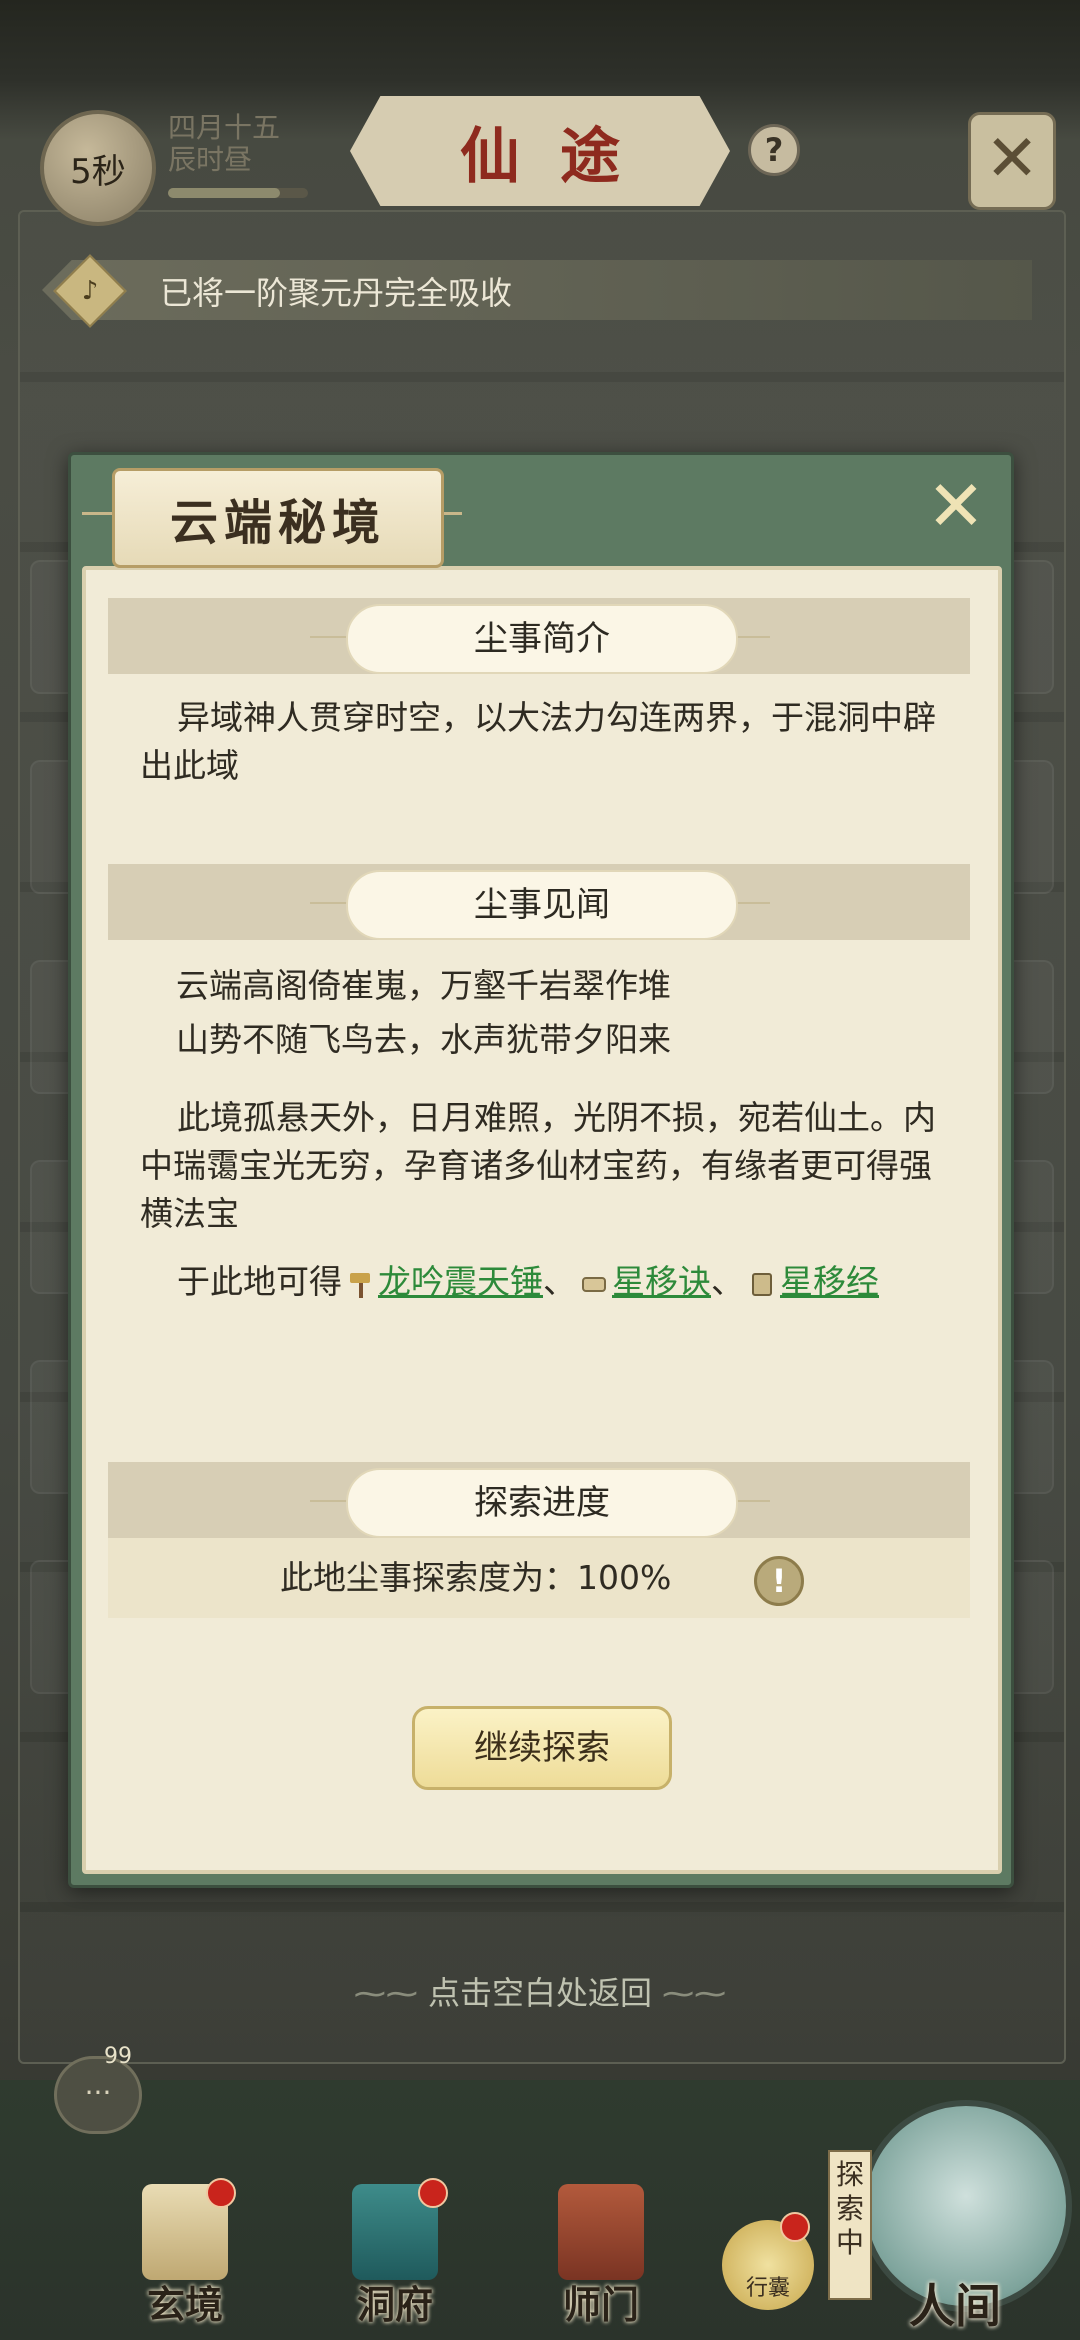 This screenshot has width=1080, height=2340. Describe the element at coordinates (542, 905) in the screenshot. I see `section-heading-story: 尘事见闻` at that location.